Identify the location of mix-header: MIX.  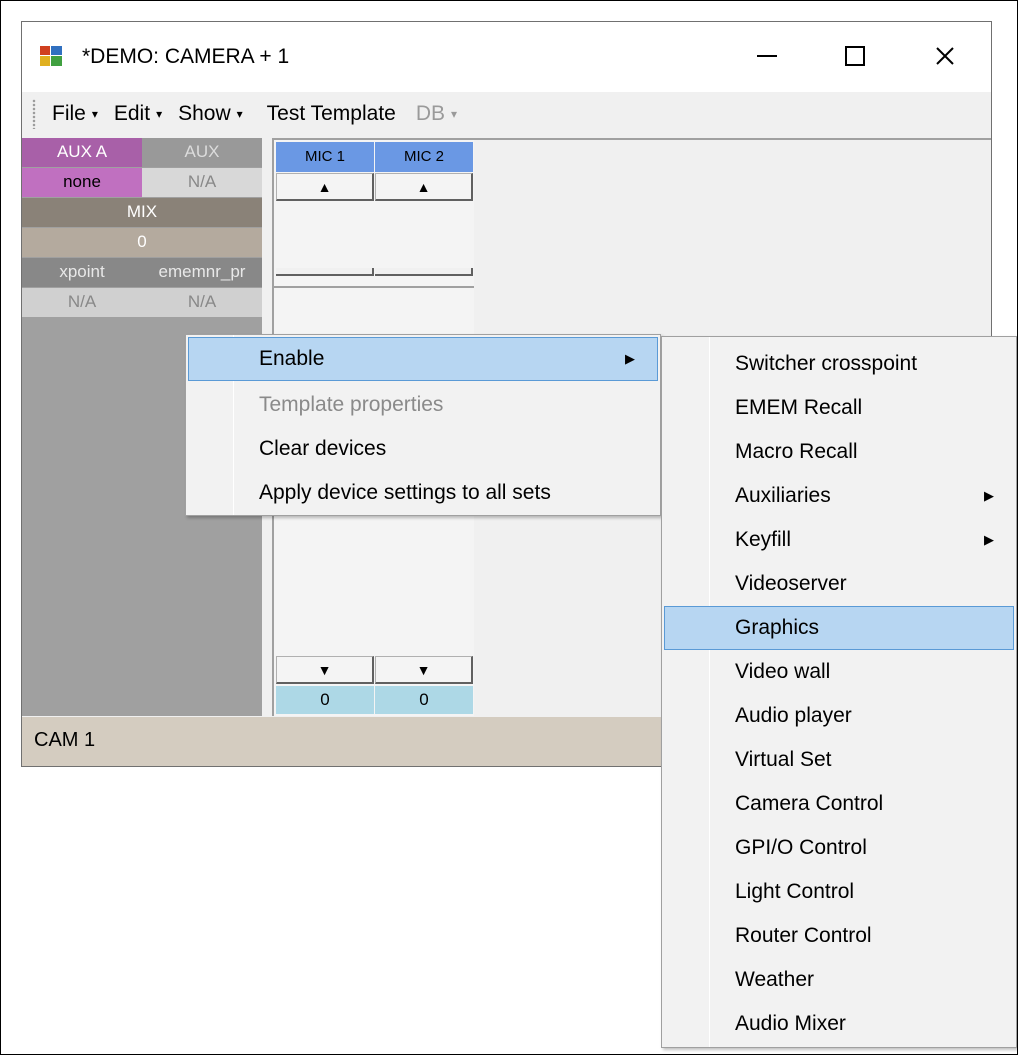
(142, 212).